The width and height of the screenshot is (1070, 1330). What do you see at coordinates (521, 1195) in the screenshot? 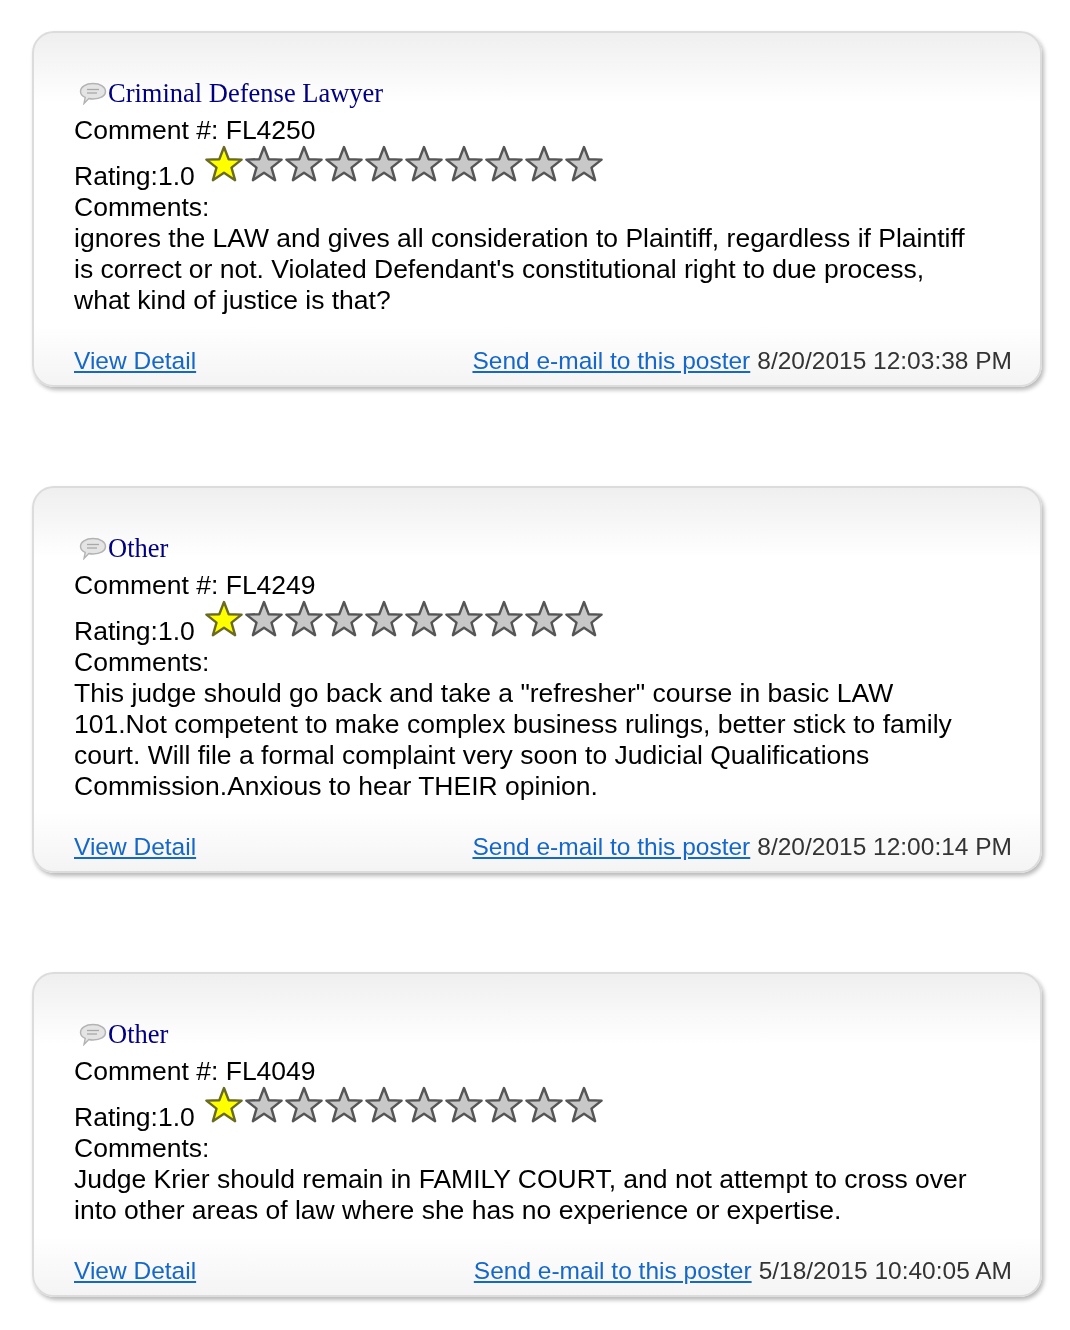
I see `comment-text: Judge Krier should remain in FAMILY COURT, and not attempt to cross over into other areas of law where she has no experience or expertise.` at bounding box center [521, 1195].